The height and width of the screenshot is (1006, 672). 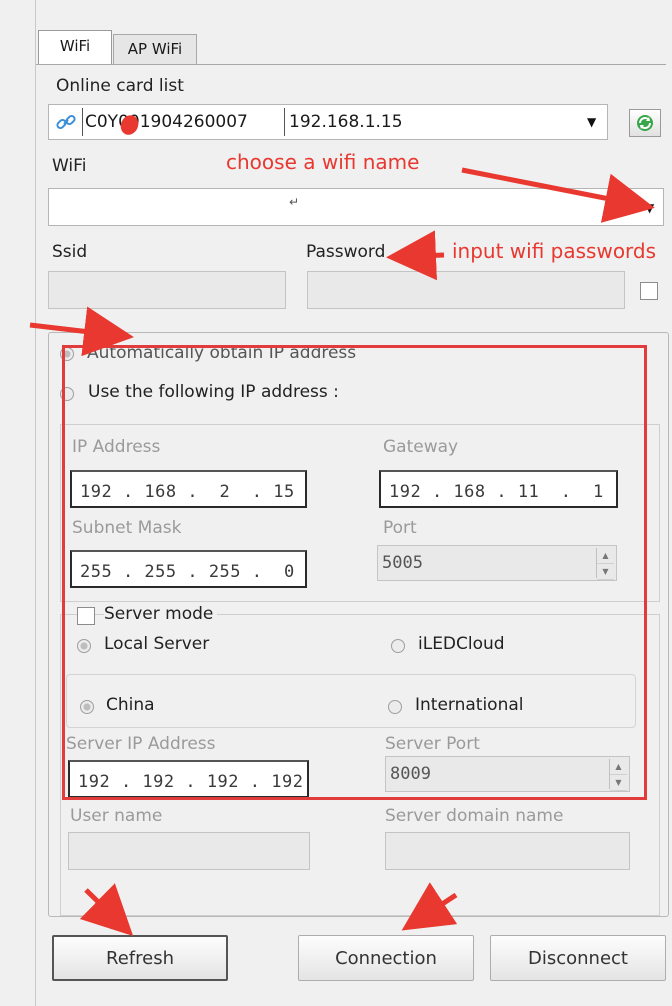 I want to click on arrow-to-connection, so click(x=429, y=906).